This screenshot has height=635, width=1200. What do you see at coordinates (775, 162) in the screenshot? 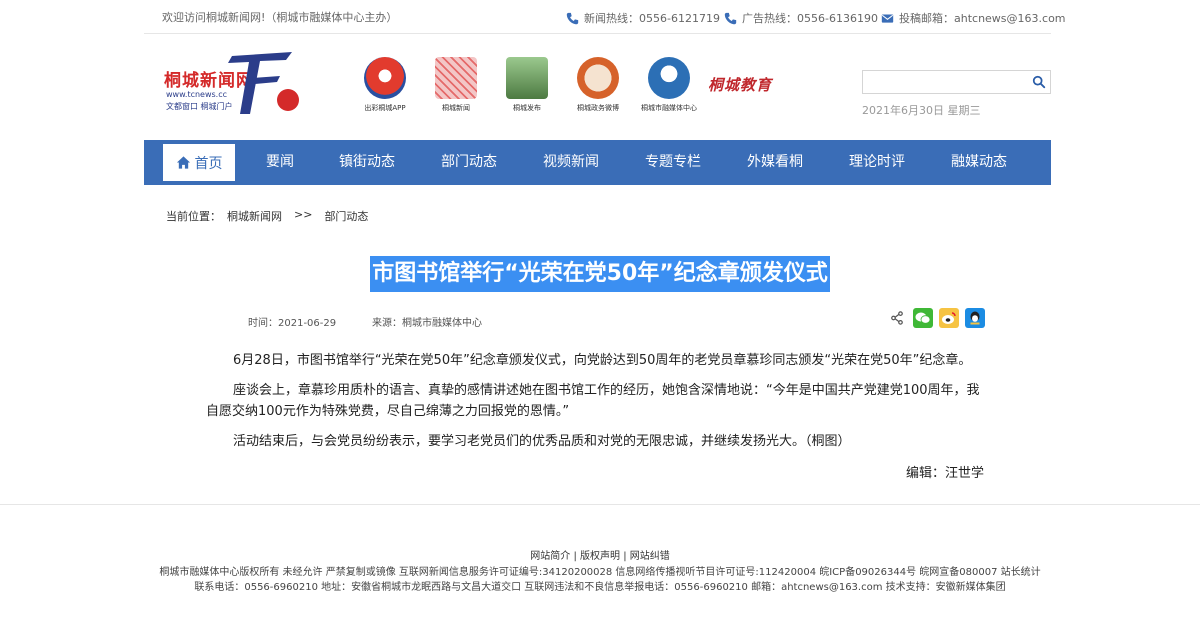
I see `nav-item-external-media: 外媒看桐` at bounding box center [775, 162].